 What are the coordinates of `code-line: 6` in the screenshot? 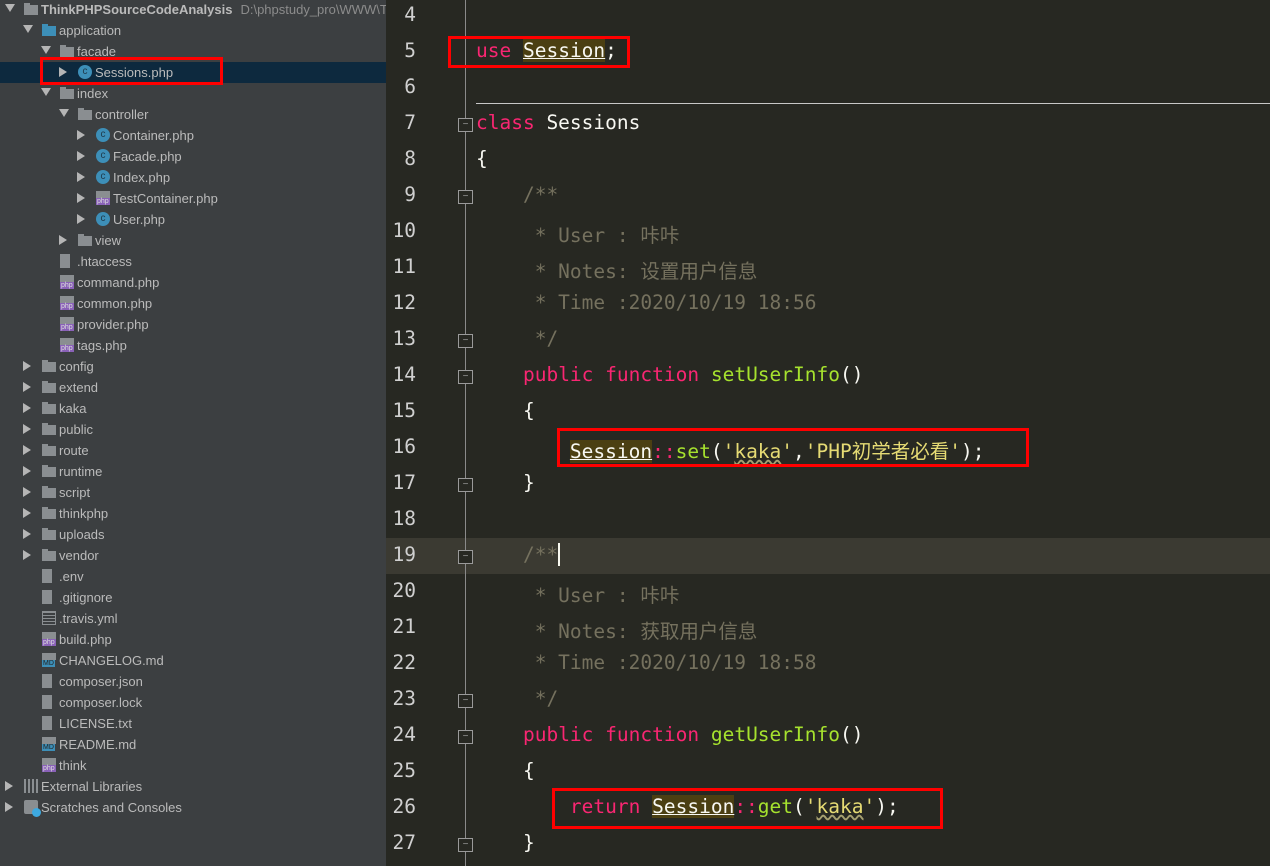 It's located at (828, 88).